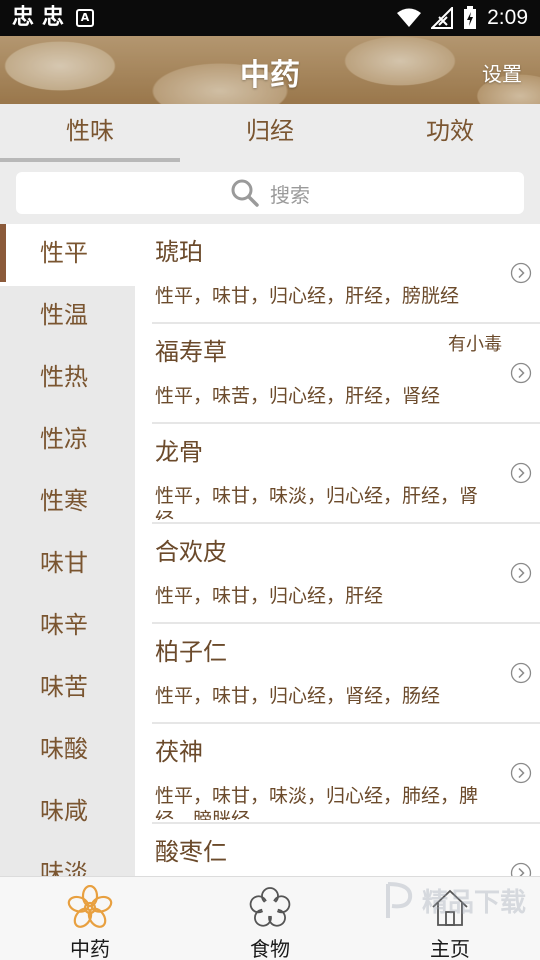 This screenshot has width=540, height=960. What do you see at coordinates (346, 274) in the screenshot?
I see `herb-row: 琥珀 性平，味甘，归心经，肝经，膀胱经` at bounding box center [346, 274].